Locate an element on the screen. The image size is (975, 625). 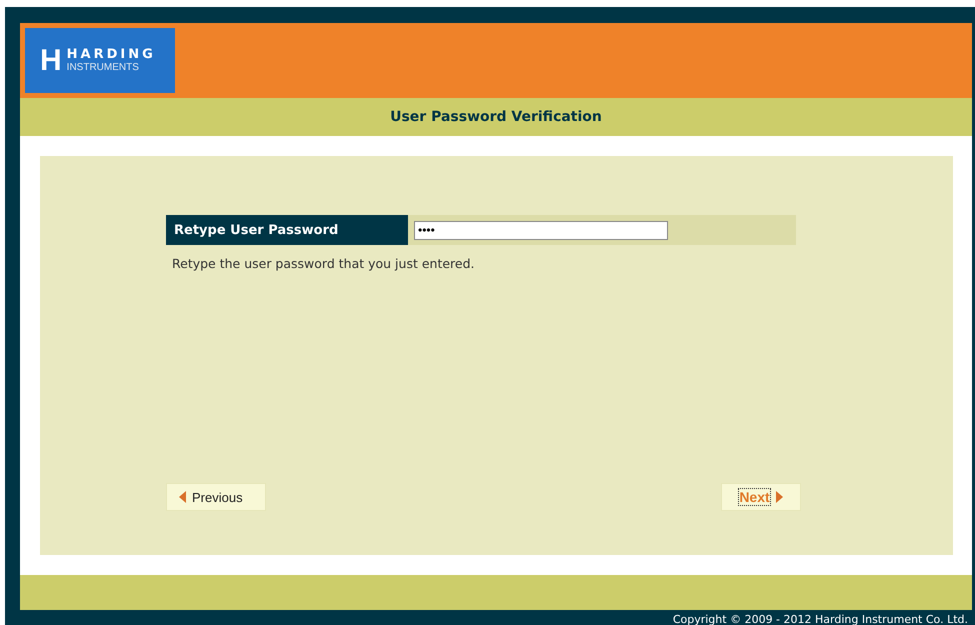
page-title: User Password Verification is located at coordinates (496, 117).